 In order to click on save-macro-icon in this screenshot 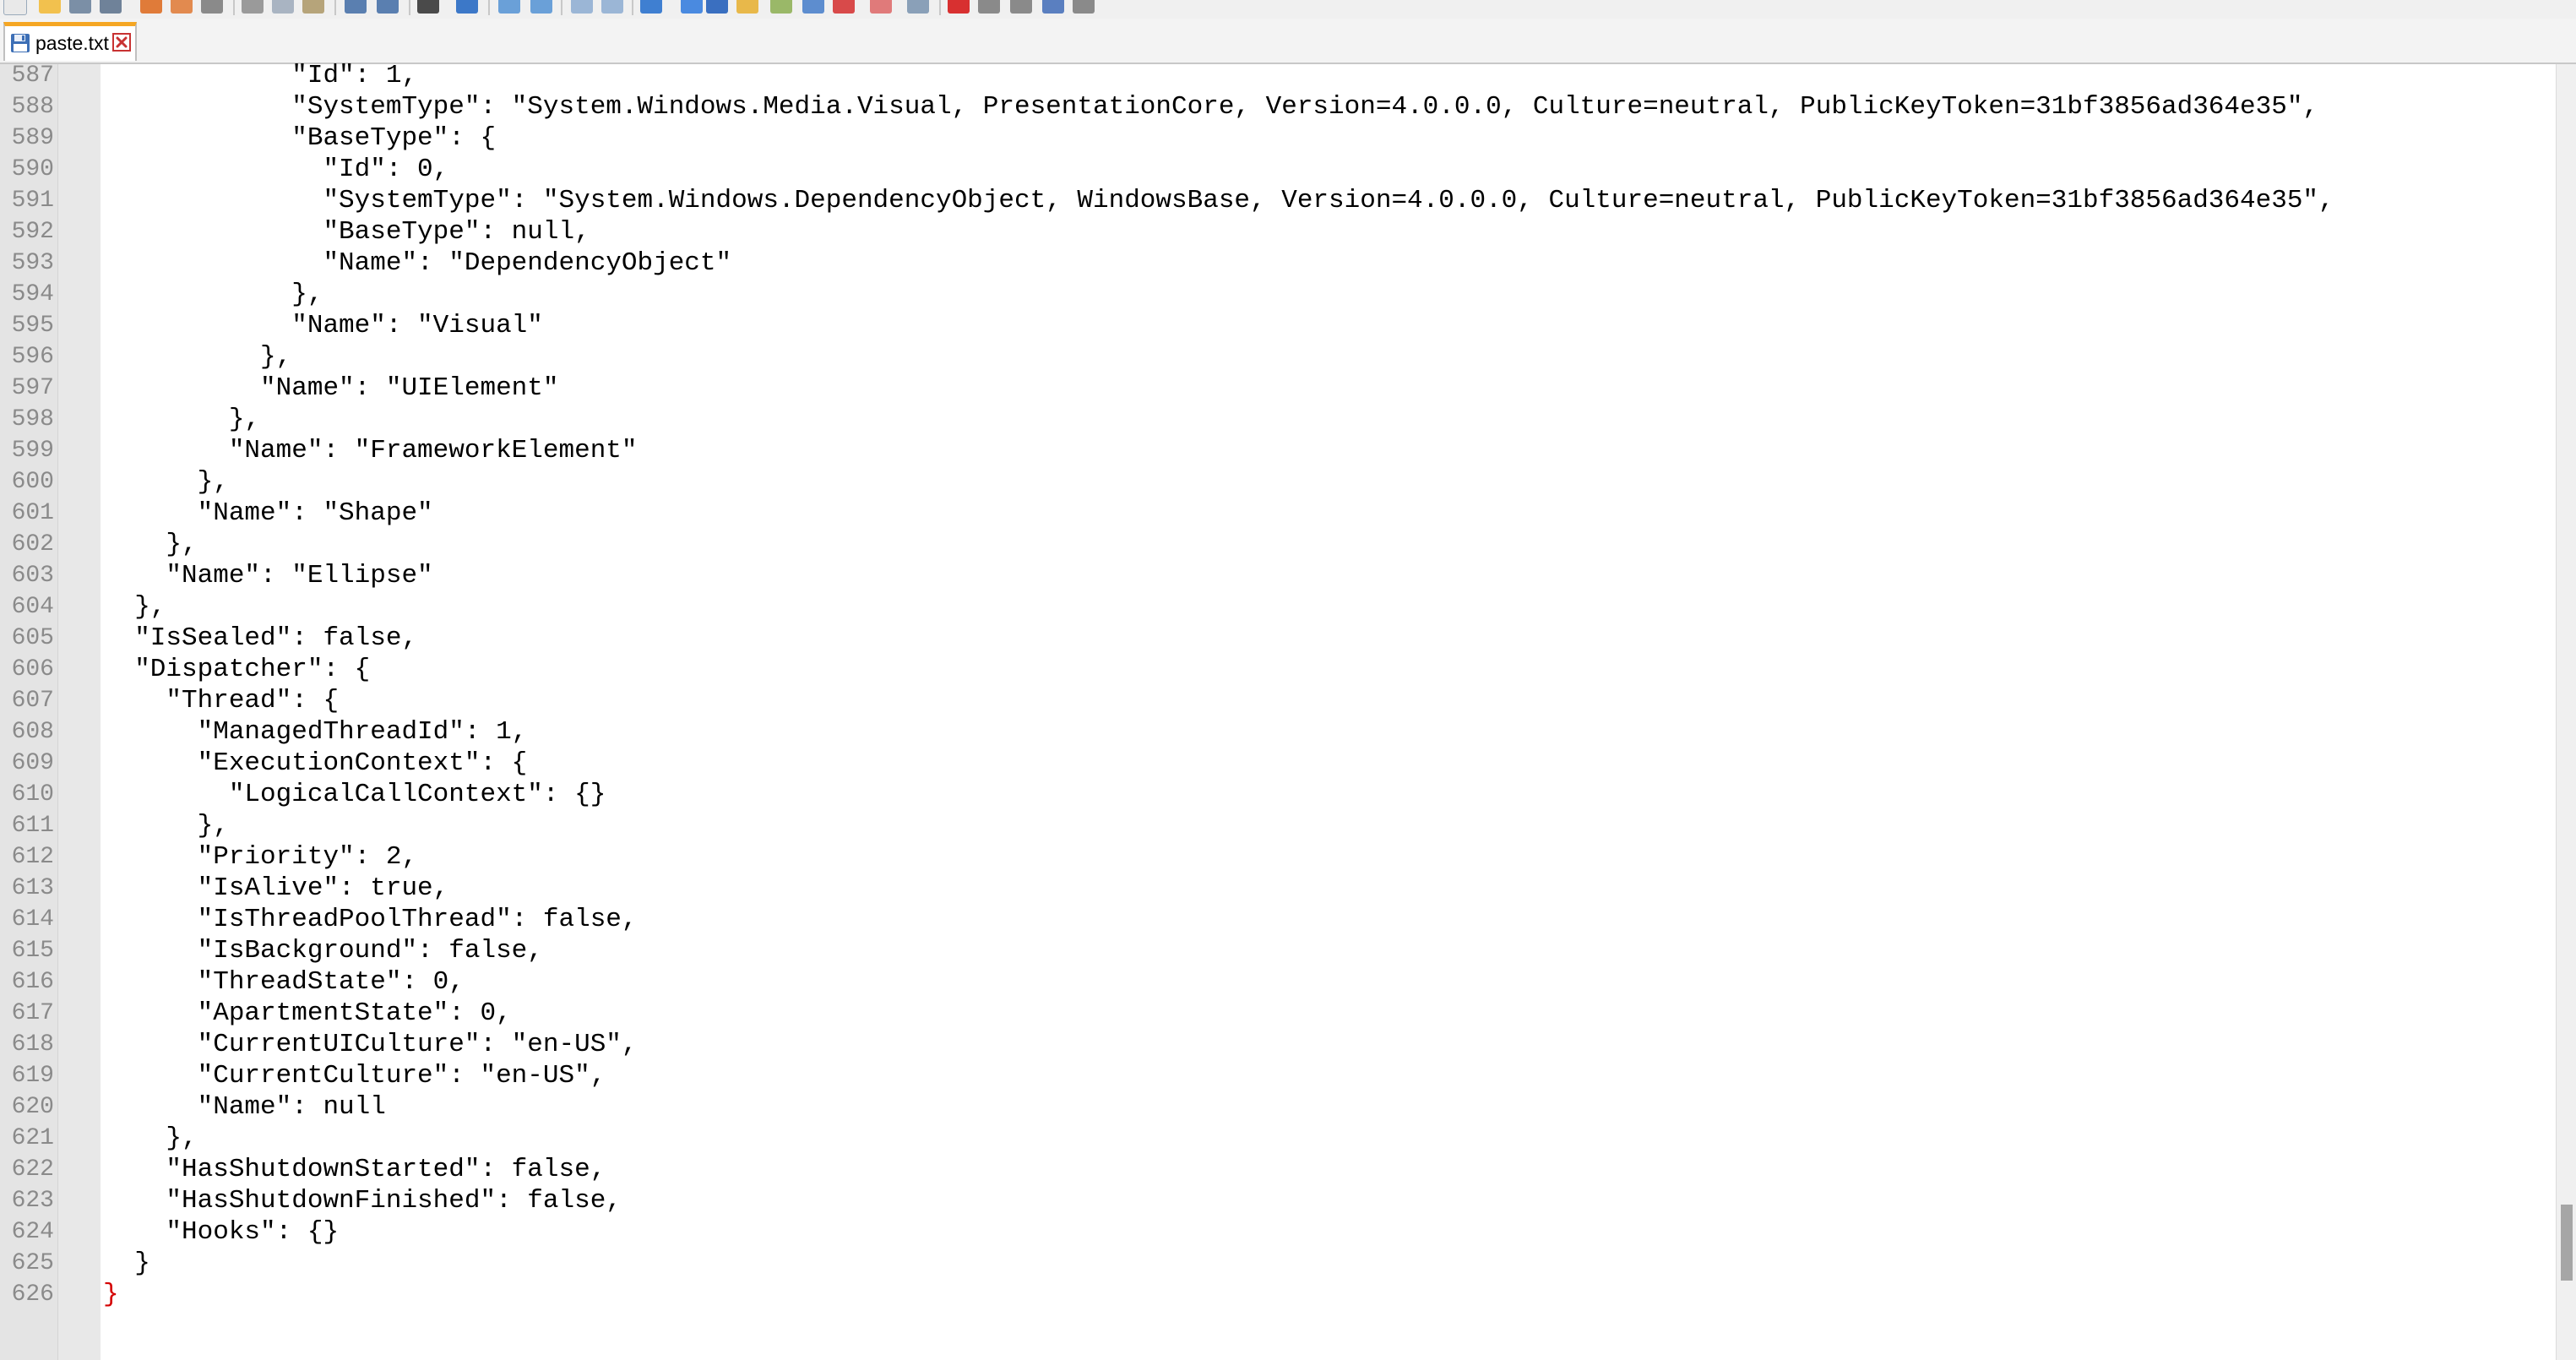, I will do `click(1084, 7)`.